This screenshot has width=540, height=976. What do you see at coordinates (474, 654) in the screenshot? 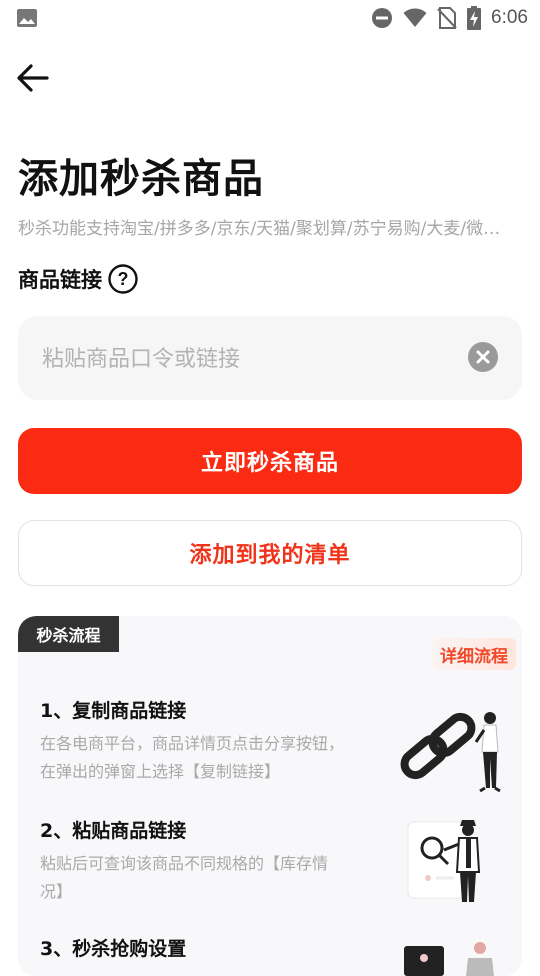
I see `detail-flow-link: 详细流程` at bounding box center [474, 654].